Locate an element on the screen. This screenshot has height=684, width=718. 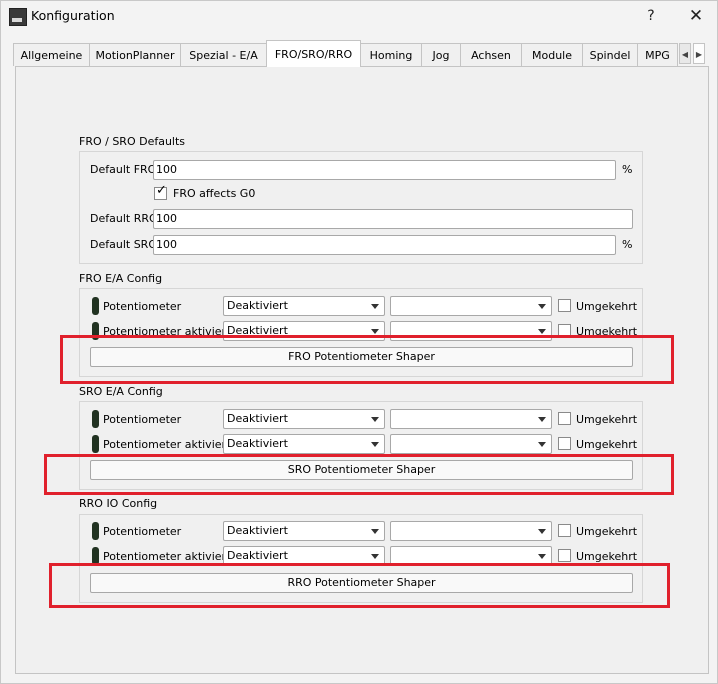
sro-pot-enable-status-led is located at coordinates (95, 444).